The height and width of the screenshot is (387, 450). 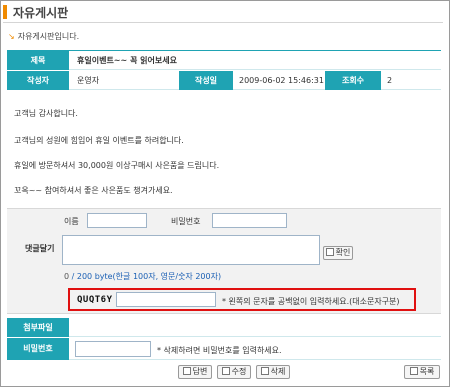 What do you see at coordinates (224, 327) in the screenshot?
I see `attachment-row: 첨부파일` at bounding box center [224, 327].